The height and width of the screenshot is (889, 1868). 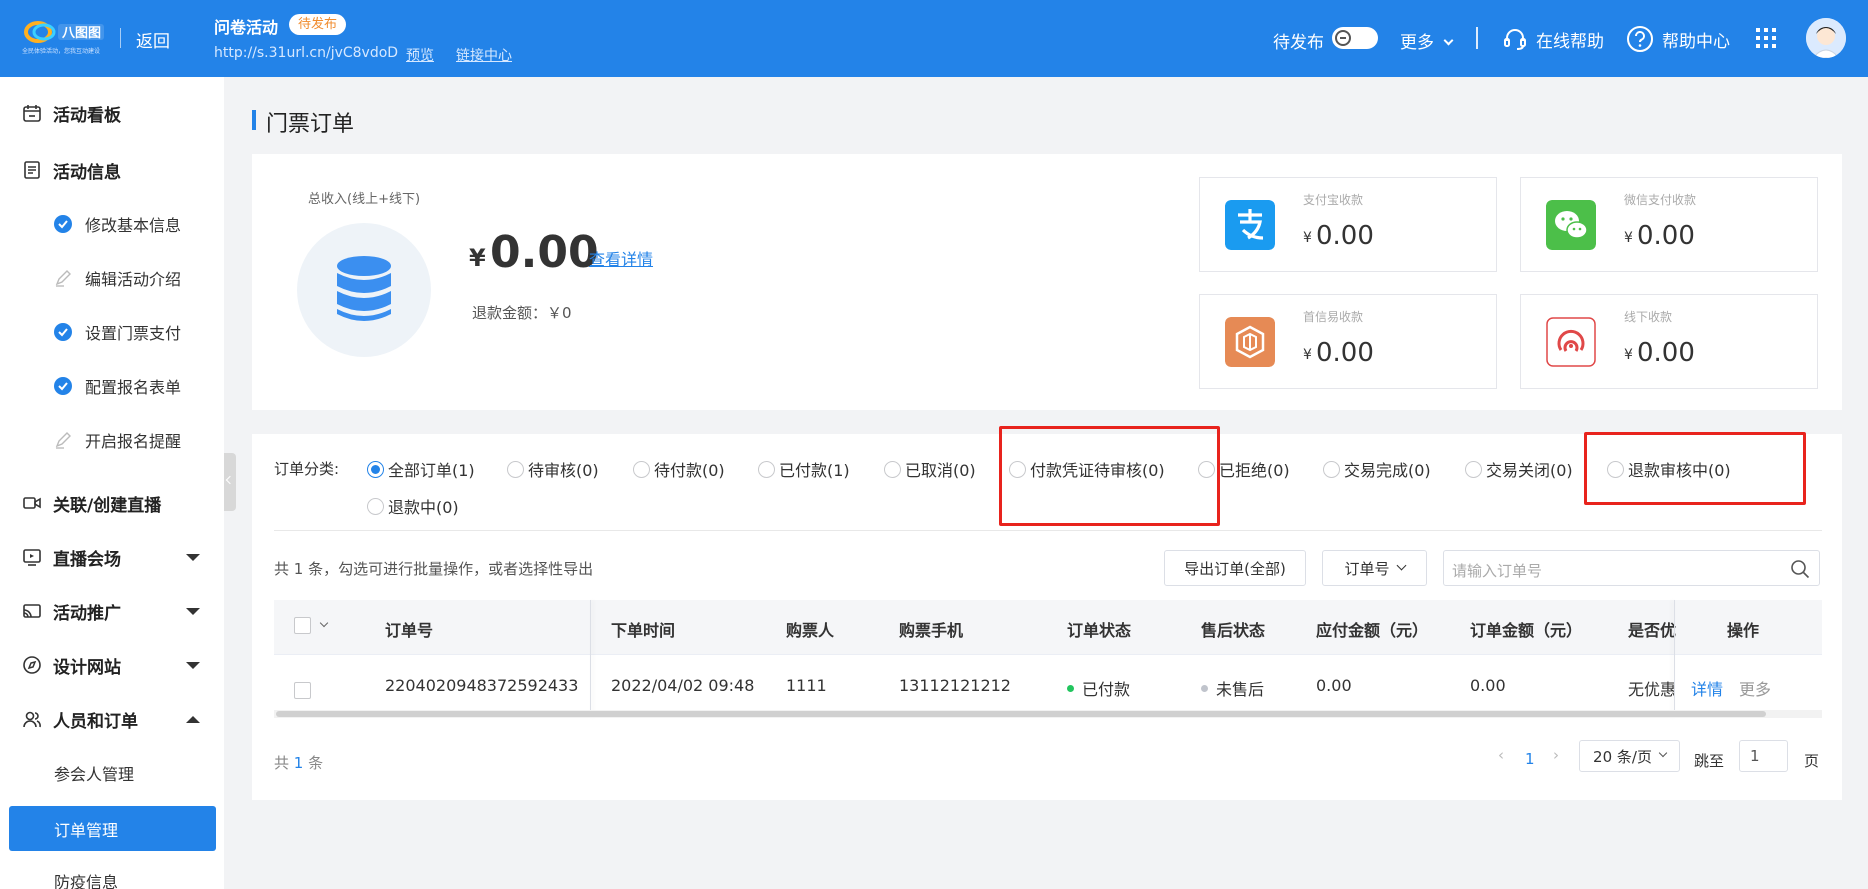 What do you see at coordinates (1345, 353) in the screenshot?
I see `pay-card-amount: 0.00` at bounding box center [1345, 353].